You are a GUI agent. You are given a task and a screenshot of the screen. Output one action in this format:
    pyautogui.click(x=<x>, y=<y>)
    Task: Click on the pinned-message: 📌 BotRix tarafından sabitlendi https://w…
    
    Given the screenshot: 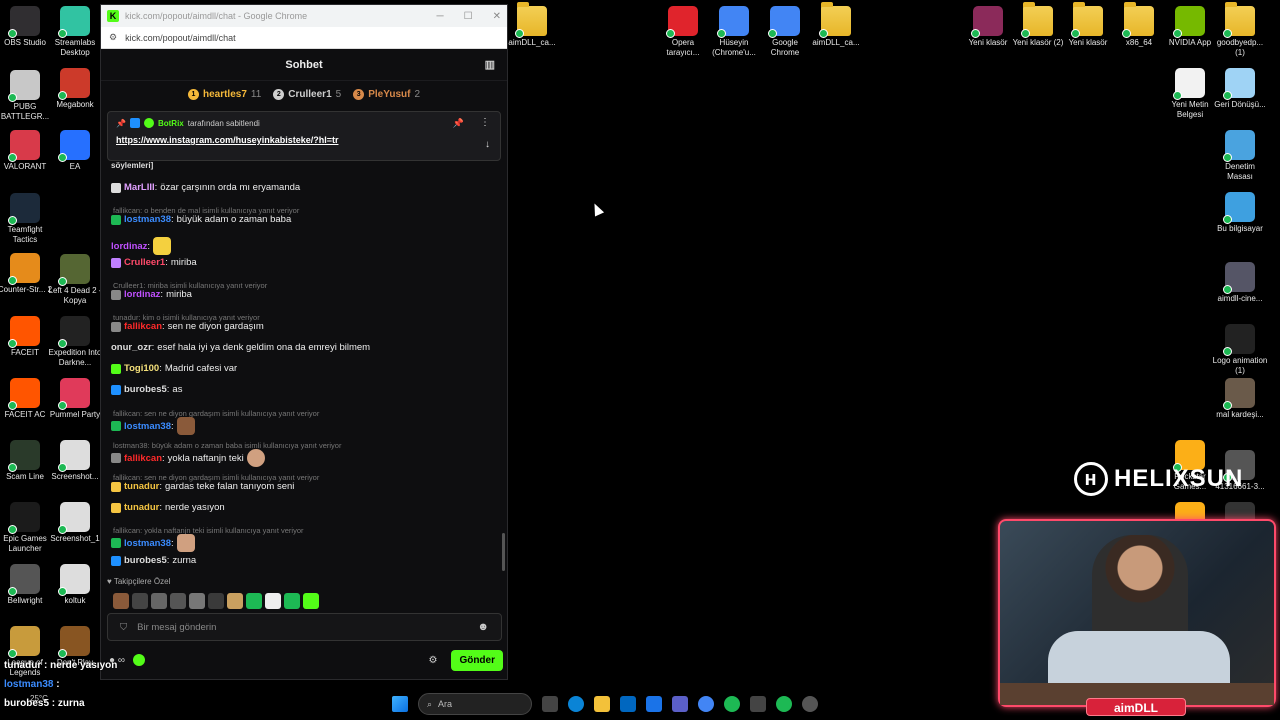 What is the action you would take?
    pyautogui.click(x=304, y=136)
    